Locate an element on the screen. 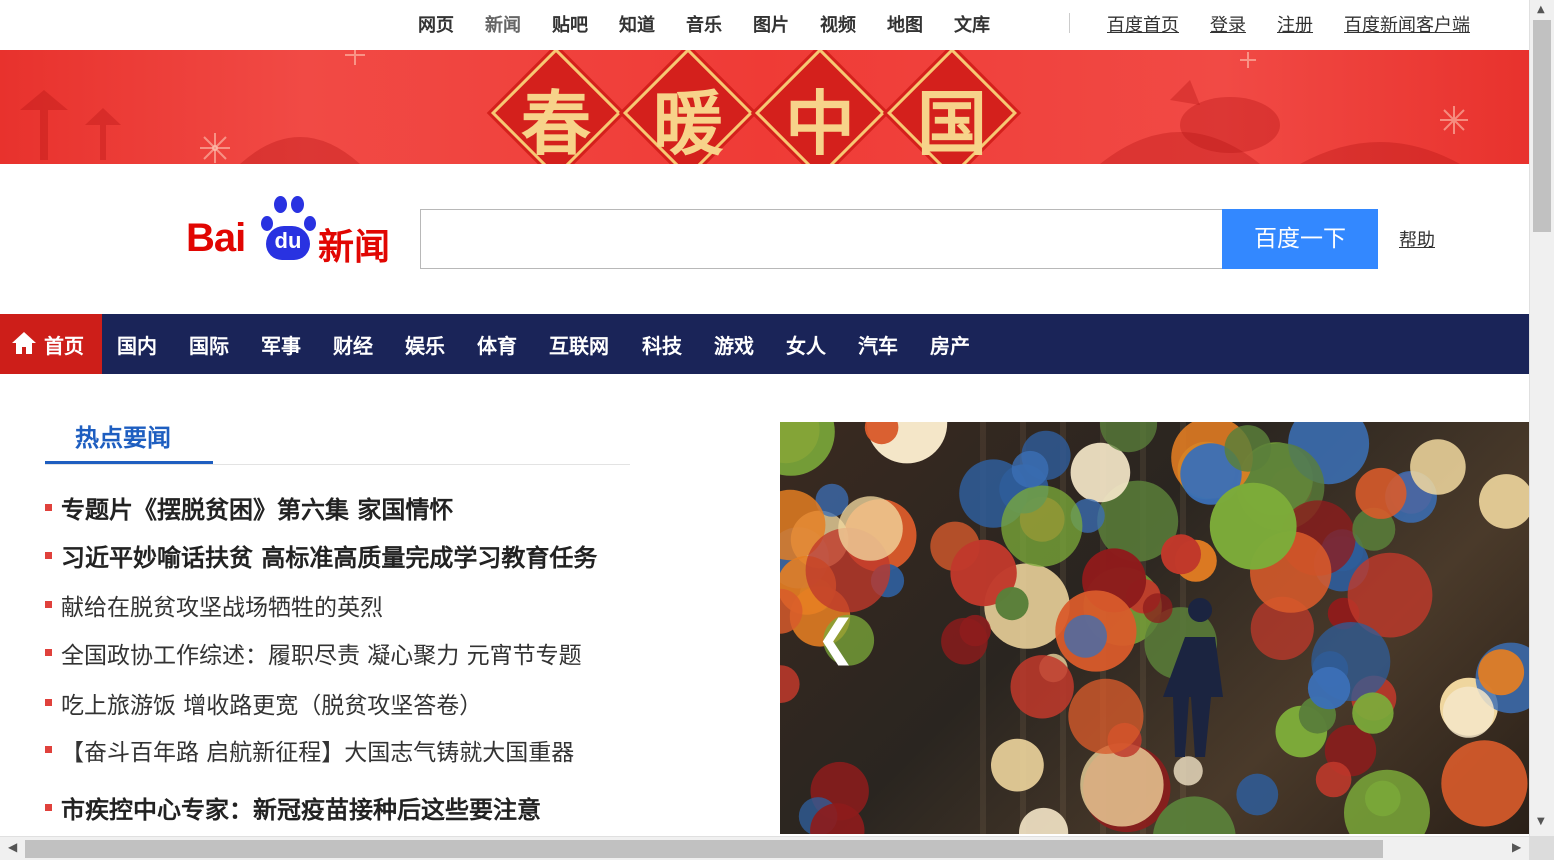  channel-finance: 财经 is located at coordinates (353, 344).